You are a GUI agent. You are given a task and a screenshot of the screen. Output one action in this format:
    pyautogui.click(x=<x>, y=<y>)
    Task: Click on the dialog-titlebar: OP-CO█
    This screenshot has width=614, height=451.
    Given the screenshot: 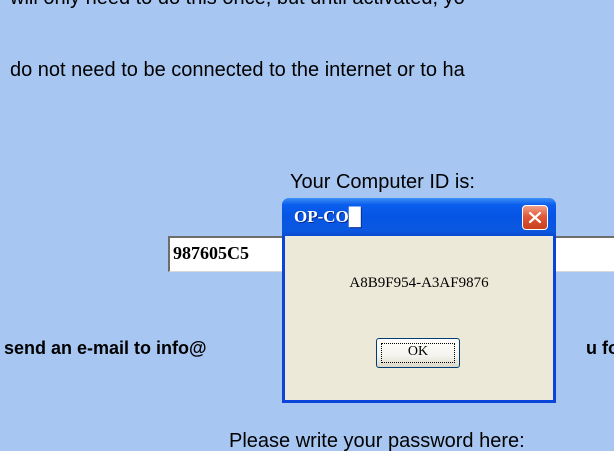 What is the action you would take?
    pyautogui.click(x=419, y=217)
    